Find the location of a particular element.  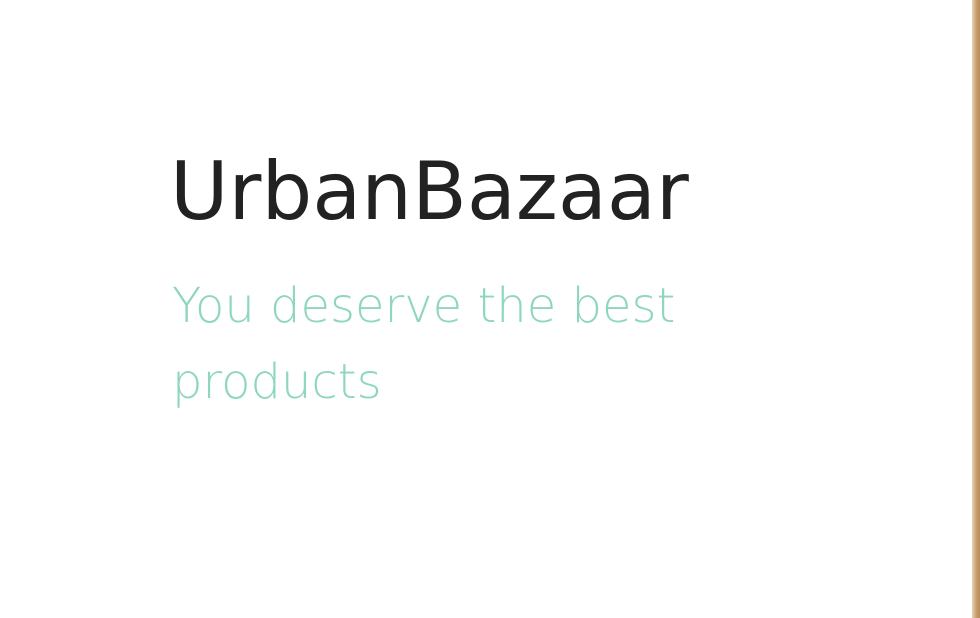

brand-tagline: You deserve the best products is located at coordinates (424, 344).